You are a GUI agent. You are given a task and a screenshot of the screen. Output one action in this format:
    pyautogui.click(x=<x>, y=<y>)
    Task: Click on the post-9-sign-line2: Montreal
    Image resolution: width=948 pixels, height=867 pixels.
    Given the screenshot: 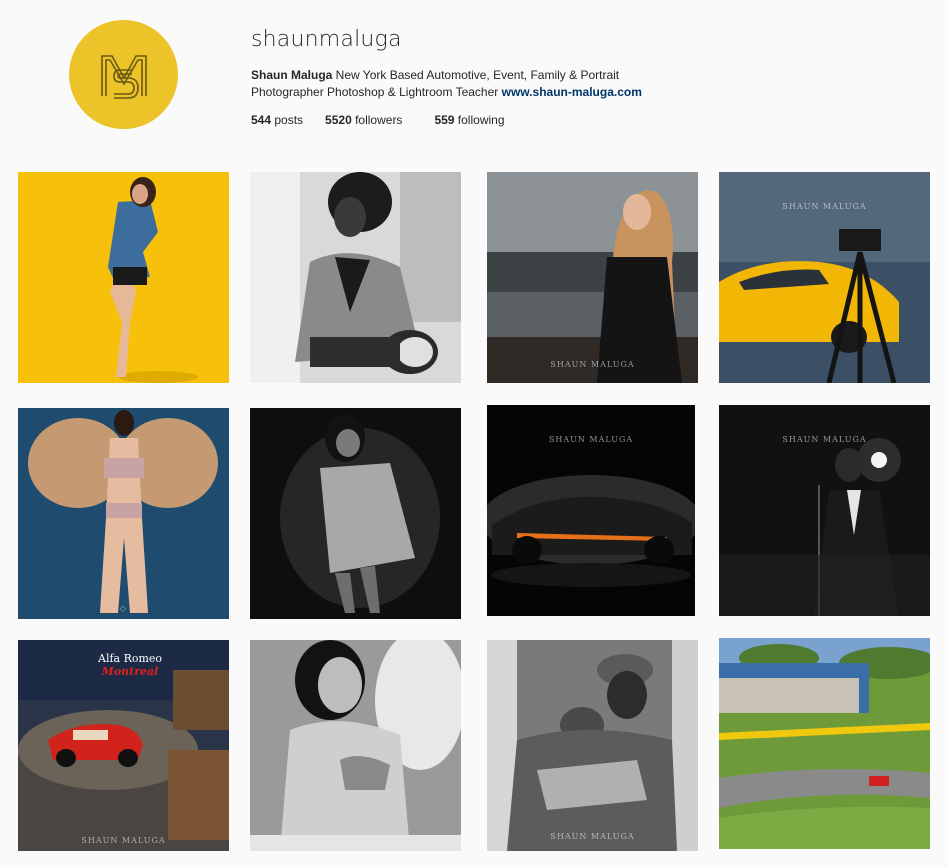 What is the action you would take?
    pyautogui.click(x=130, y=671)
    